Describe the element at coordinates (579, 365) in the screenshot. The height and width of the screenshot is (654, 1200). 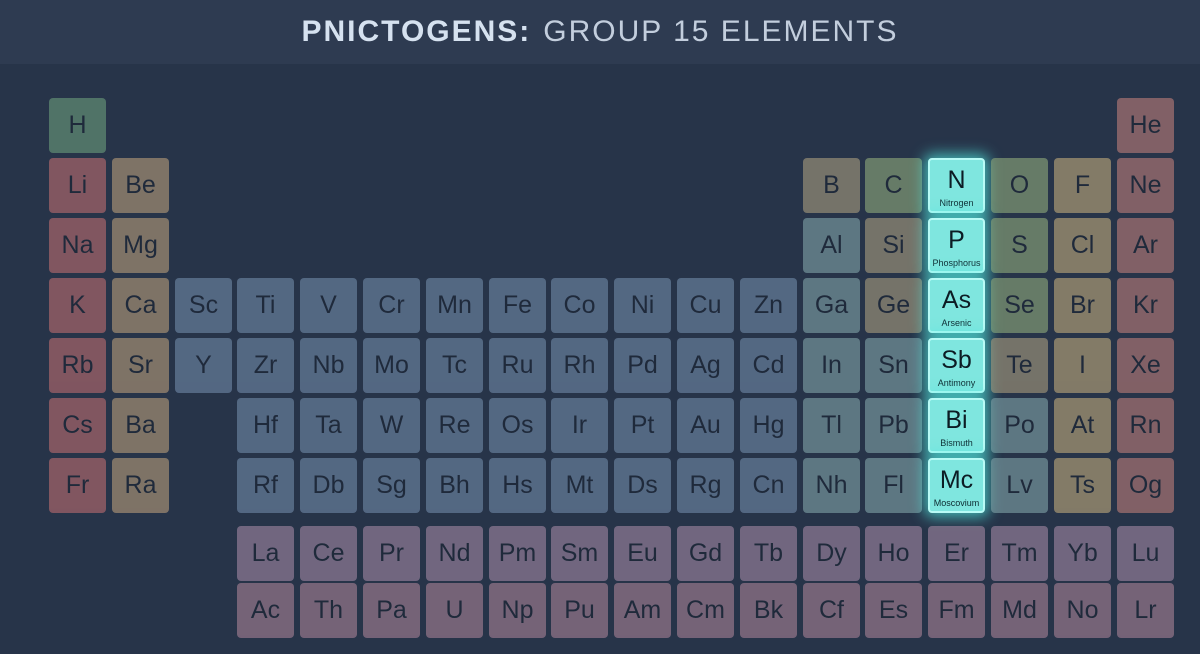
I see `element-cell-rh: Rh` at that location.